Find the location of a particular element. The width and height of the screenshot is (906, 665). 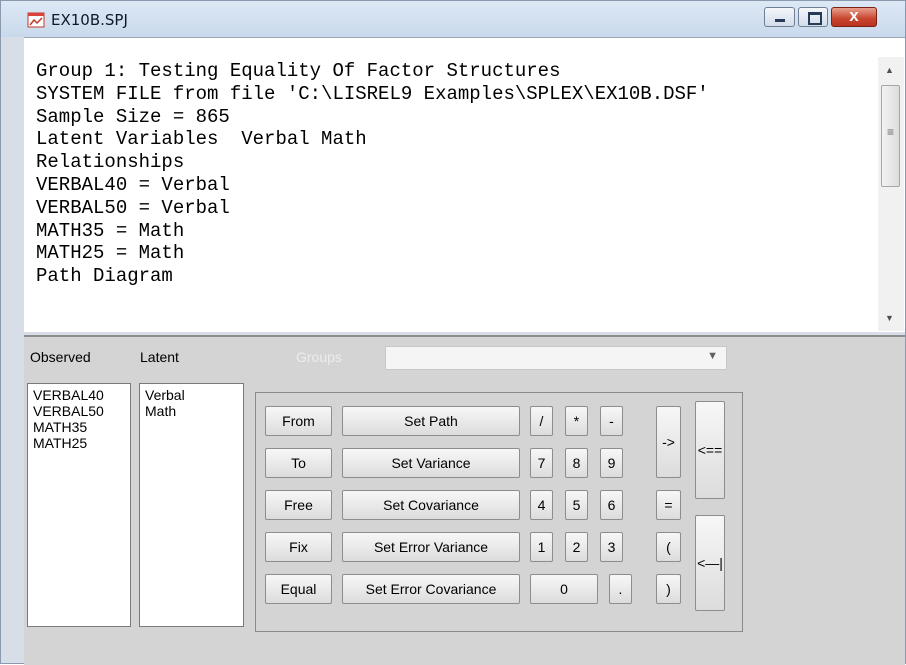

digit-0-button: 0 is located at coordinates (564, 589).